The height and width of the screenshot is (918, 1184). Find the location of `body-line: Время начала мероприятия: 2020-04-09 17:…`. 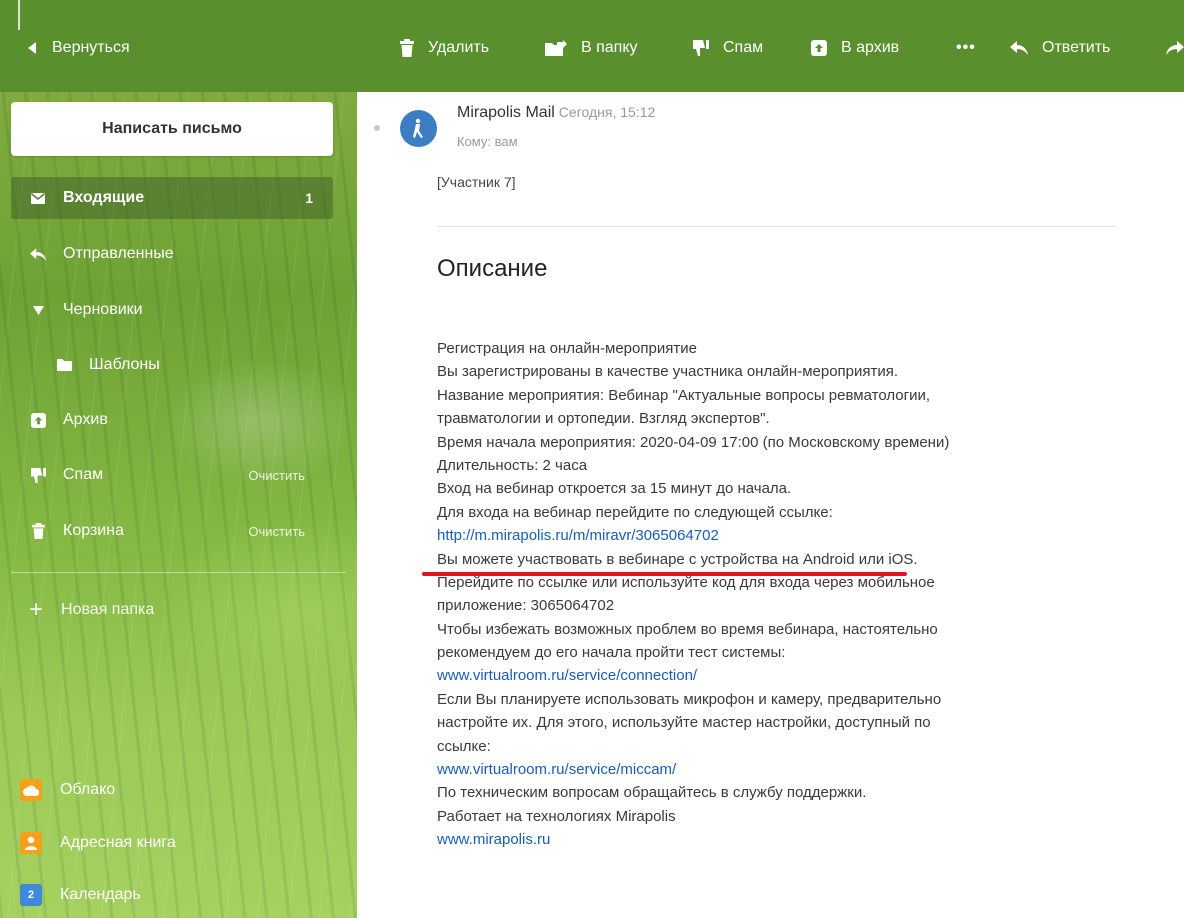

body-line: Время начала мероприятия: 2020-04-09 17:… is located at coordinates (693, 442).